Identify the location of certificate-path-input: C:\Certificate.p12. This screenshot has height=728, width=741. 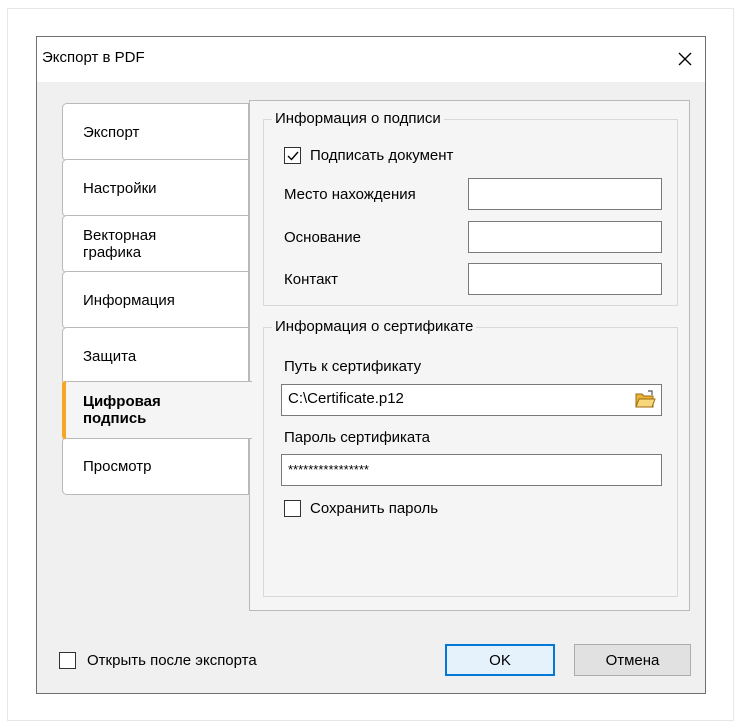
(471, 400).